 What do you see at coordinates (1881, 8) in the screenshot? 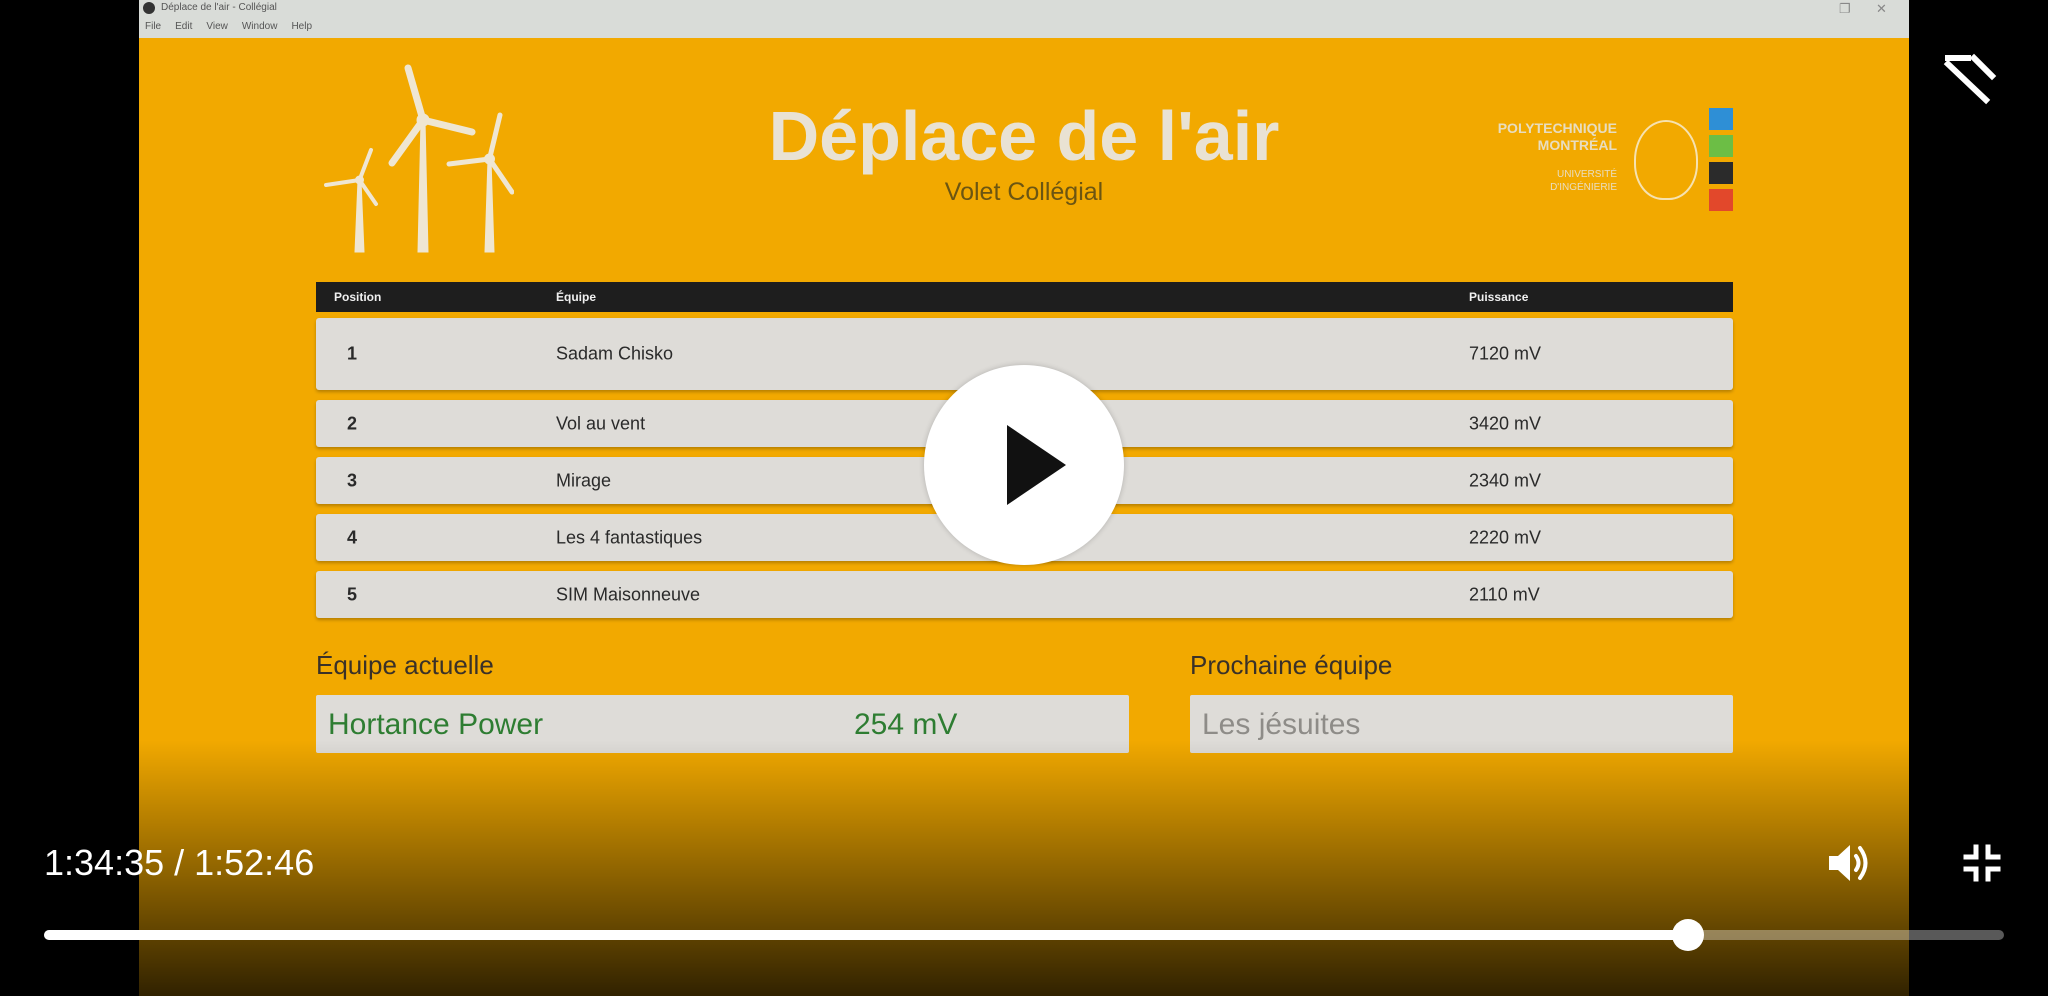
I see `close-icon: ✕` at bounding box center [1881, 8].